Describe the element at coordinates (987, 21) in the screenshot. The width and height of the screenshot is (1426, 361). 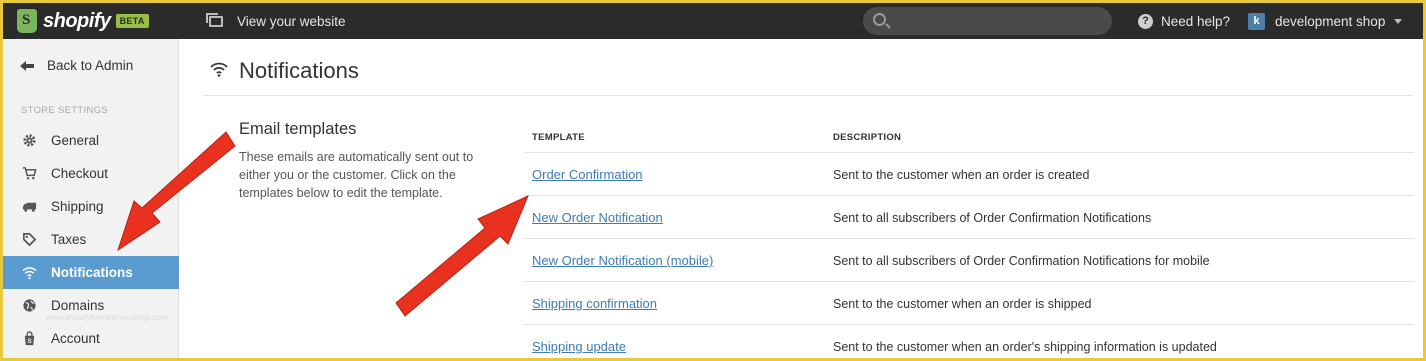
I see `search-input` at that location.